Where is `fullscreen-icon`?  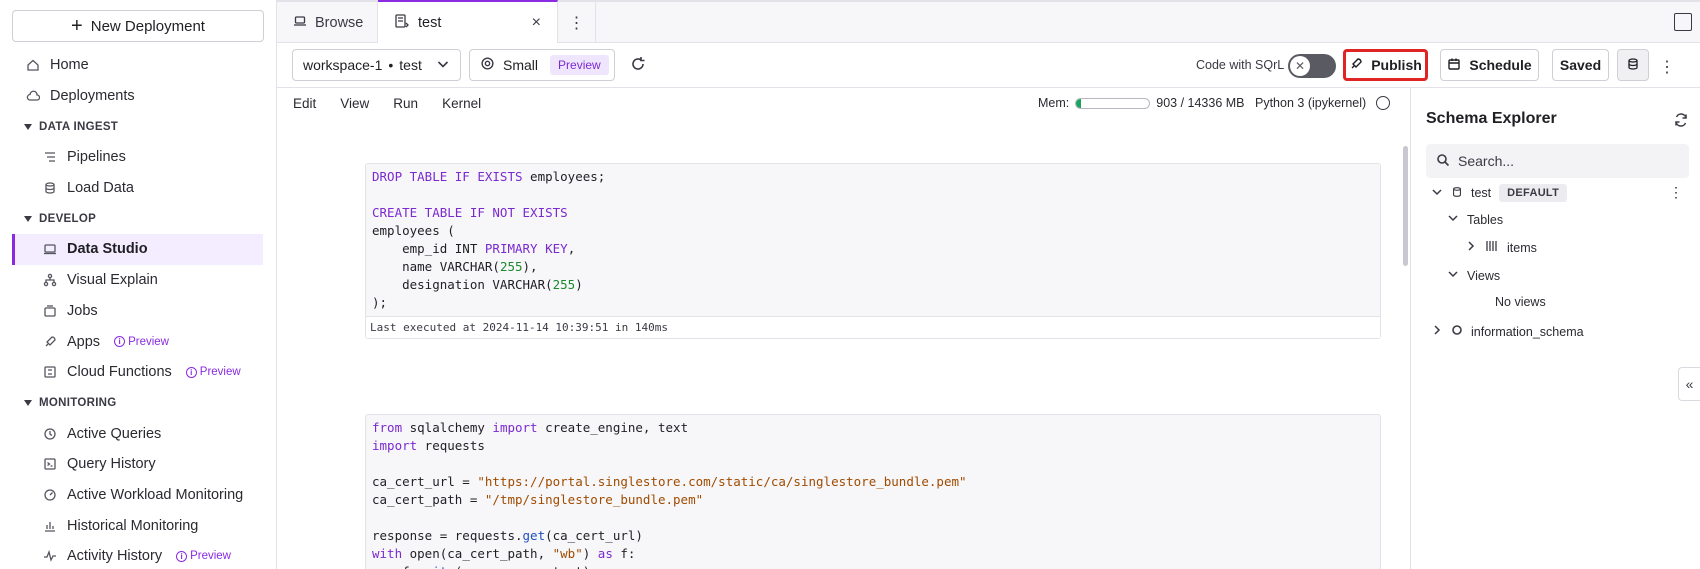
fullscreen-icon is located at coordinates (1683, 22).